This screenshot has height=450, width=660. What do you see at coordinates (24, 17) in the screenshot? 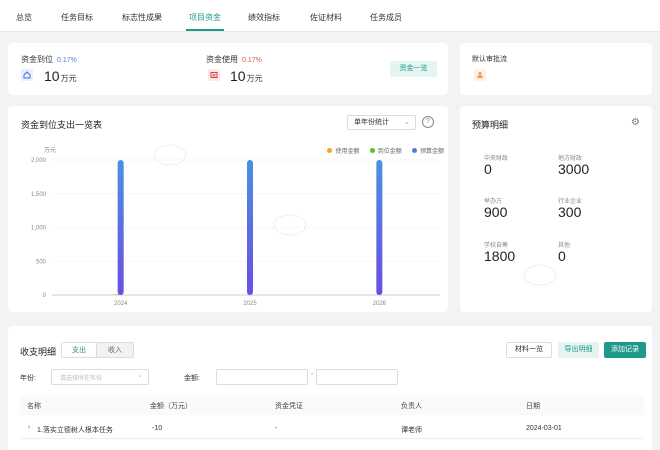
I see `tab-overview: 总览` at bounding box center [24, 17].